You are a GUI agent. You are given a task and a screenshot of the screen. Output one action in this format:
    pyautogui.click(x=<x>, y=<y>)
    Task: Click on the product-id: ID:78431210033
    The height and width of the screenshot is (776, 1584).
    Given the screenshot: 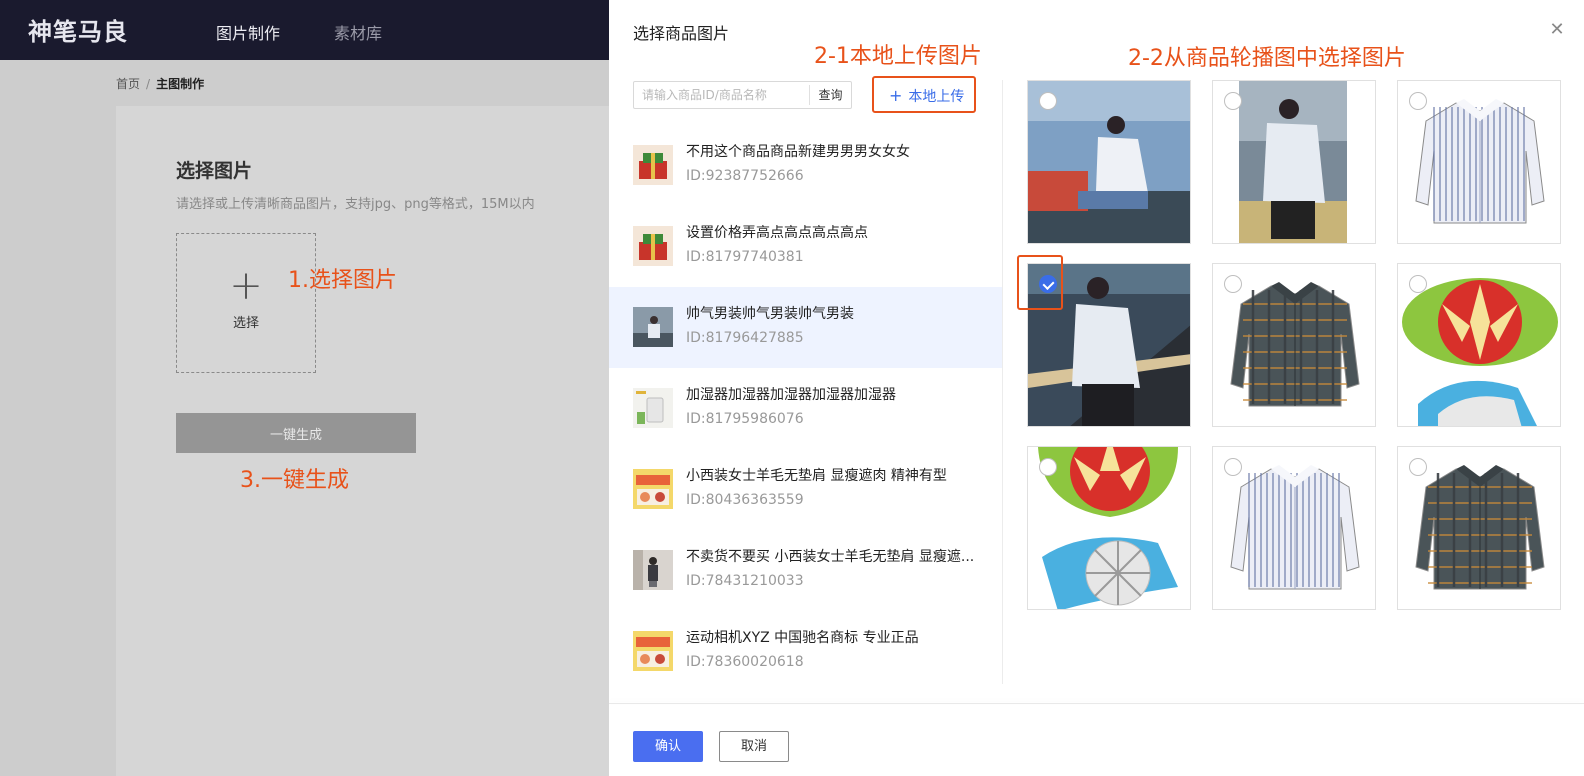 What is the action you would take?
    pyautogui.click(x=745, y=581)
    